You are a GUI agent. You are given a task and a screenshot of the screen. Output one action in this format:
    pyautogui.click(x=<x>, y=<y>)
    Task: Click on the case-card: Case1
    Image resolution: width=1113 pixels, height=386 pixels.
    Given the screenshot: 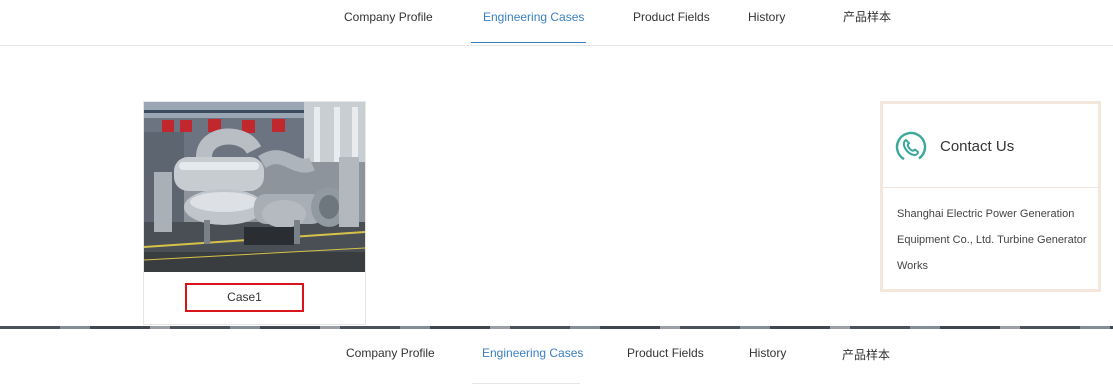 What is the action you would take?
    pyautogui.click(x=254, y=213)
    